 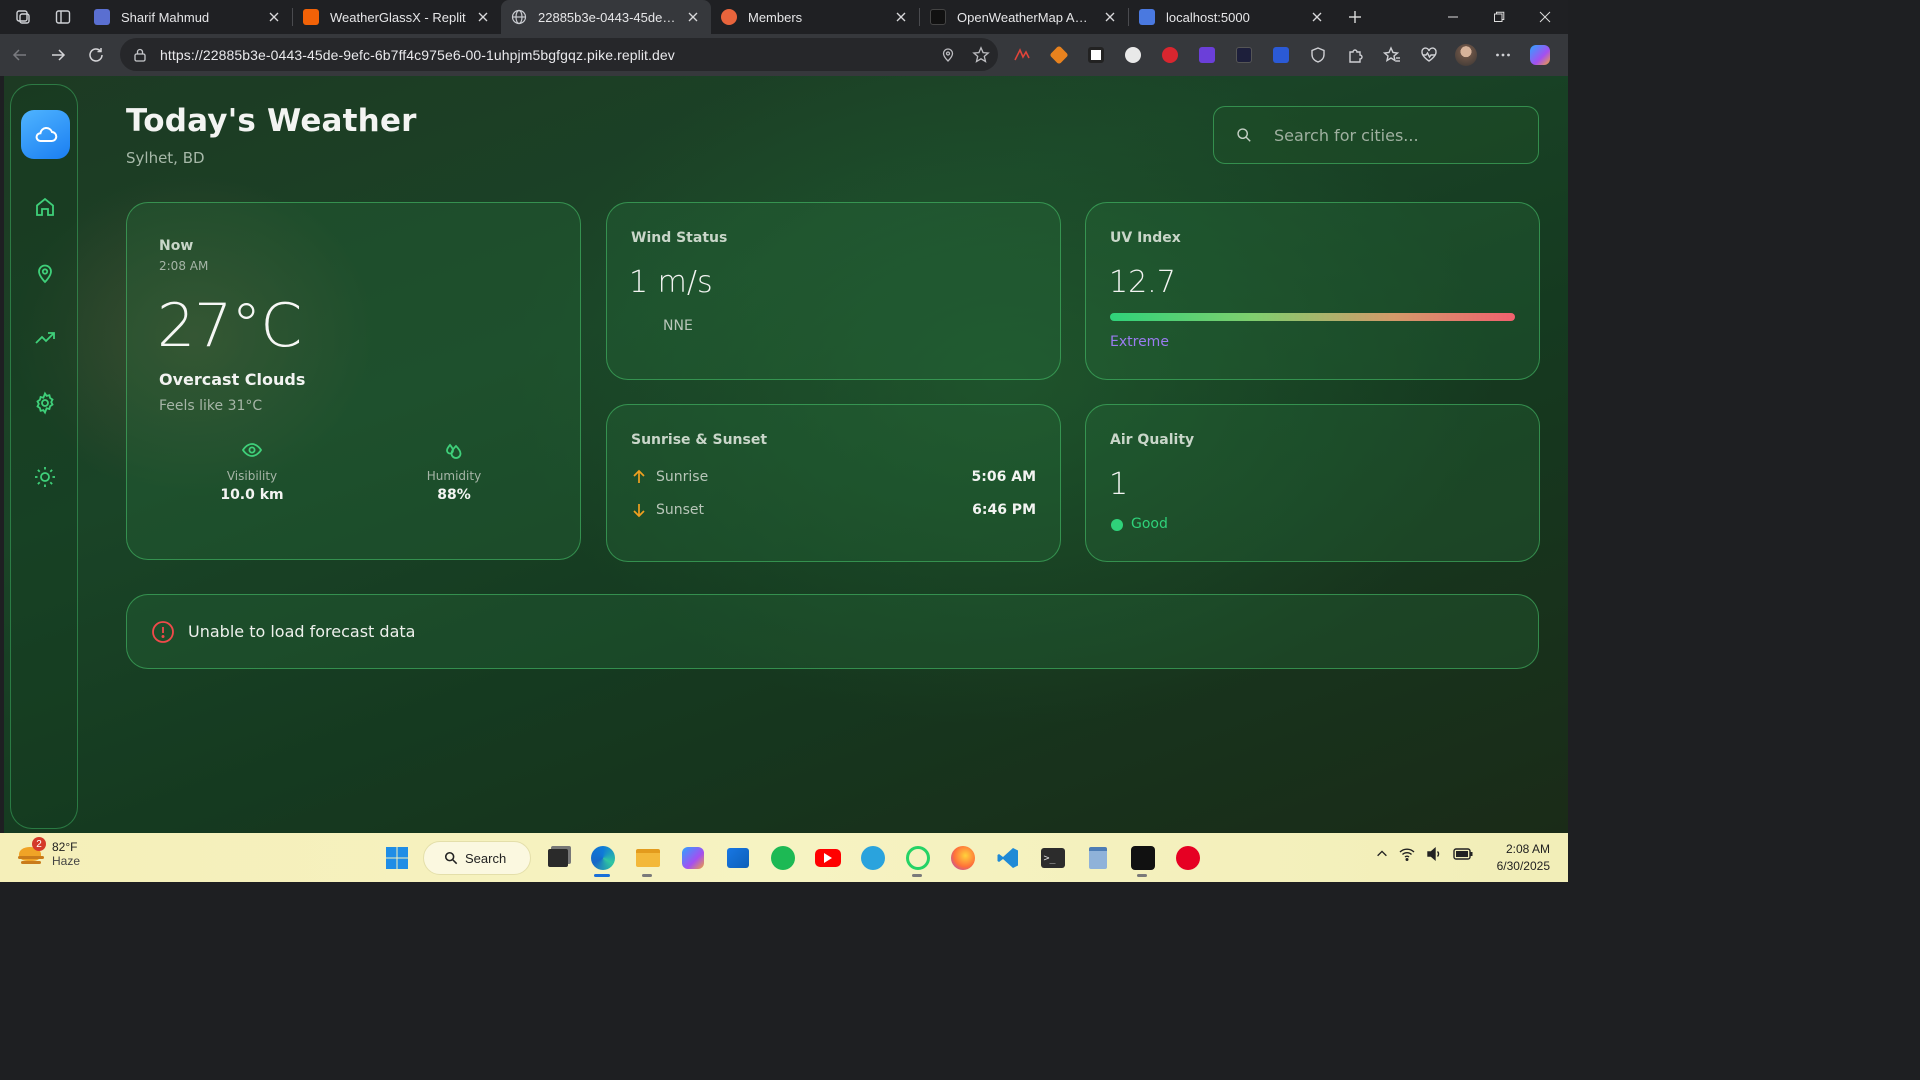 I want to click on uv-index-bar, so click(x=1312, y=317).